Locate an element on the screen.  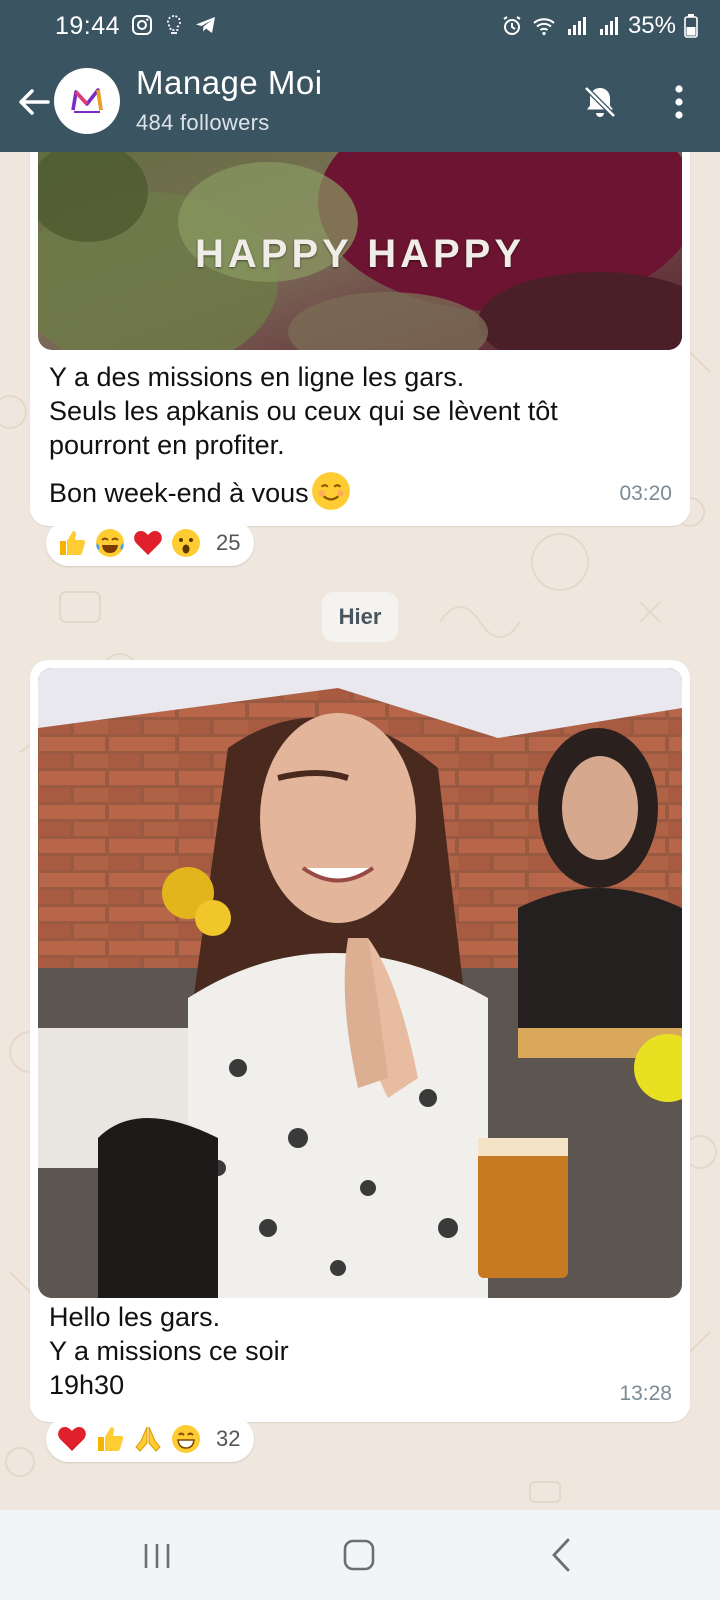
gif-happy-happy: HAPPY HAPPY is located at coordinates (360, 251).